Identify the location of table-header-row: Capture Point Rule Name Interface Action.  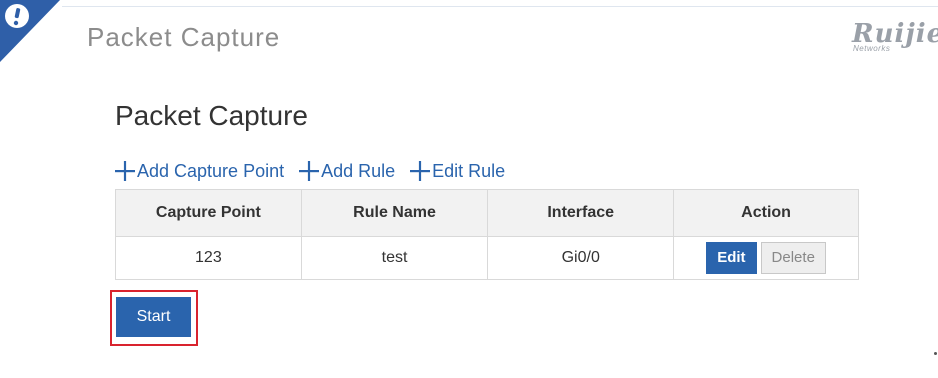
(487, 213).